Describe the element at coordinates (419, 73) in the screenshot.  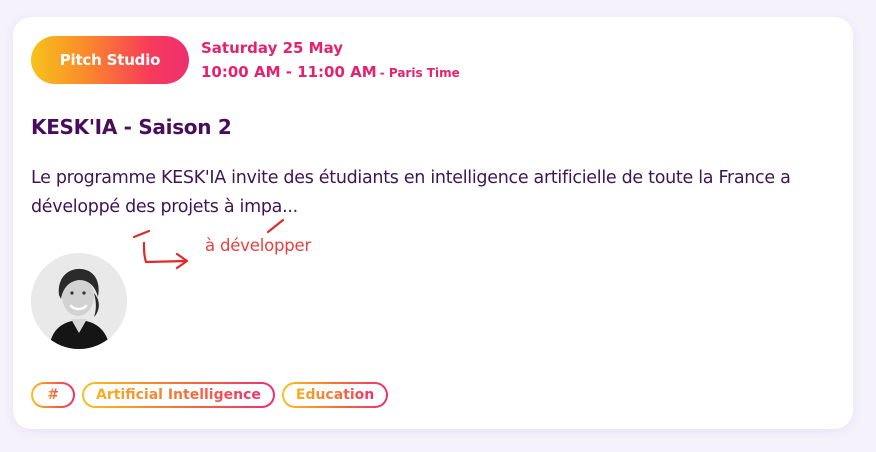
I see `event-timezone: - Paris Time` at that location.